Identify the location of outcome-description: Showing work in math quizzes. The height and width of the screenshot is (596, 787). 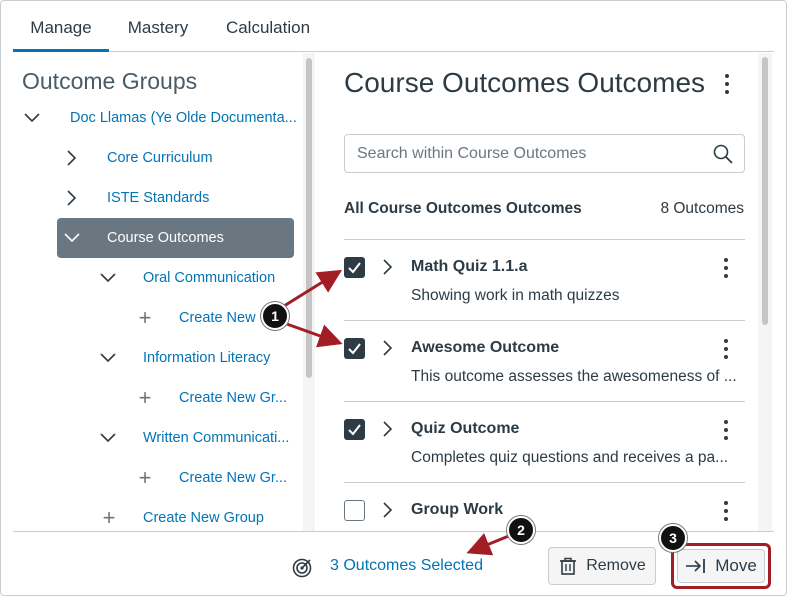
(515, 295).